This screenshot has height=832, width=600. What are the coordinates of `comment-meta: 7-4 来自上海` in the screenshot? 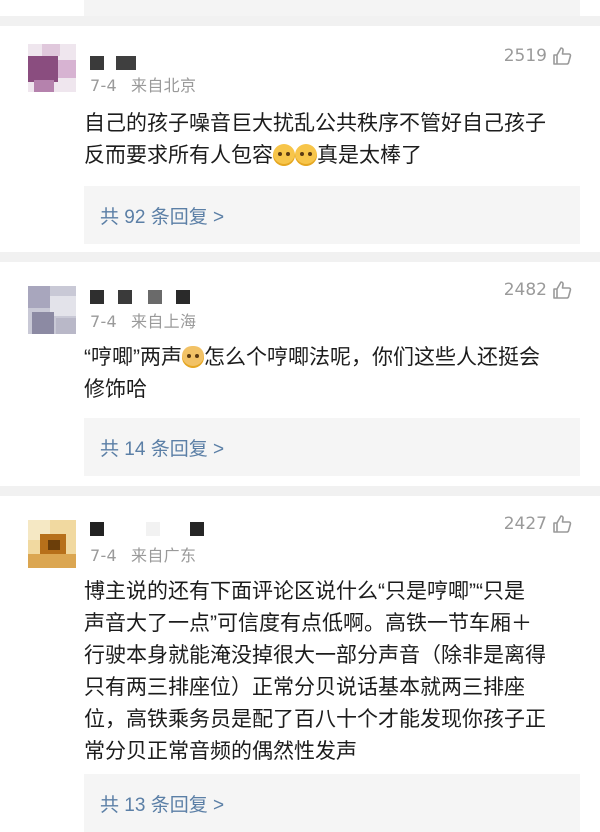 It's located at (143, 320).